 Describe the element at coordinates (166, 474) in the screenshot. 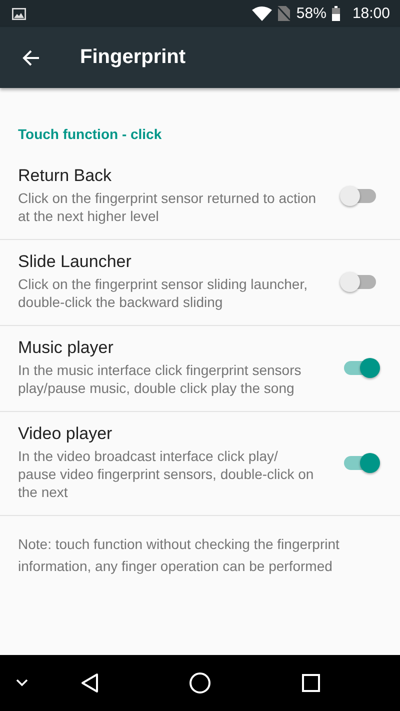

I see `setting-description: In the video broadcast interface click play/ pause video fingerprint sensors, double-click on the next` at that location.